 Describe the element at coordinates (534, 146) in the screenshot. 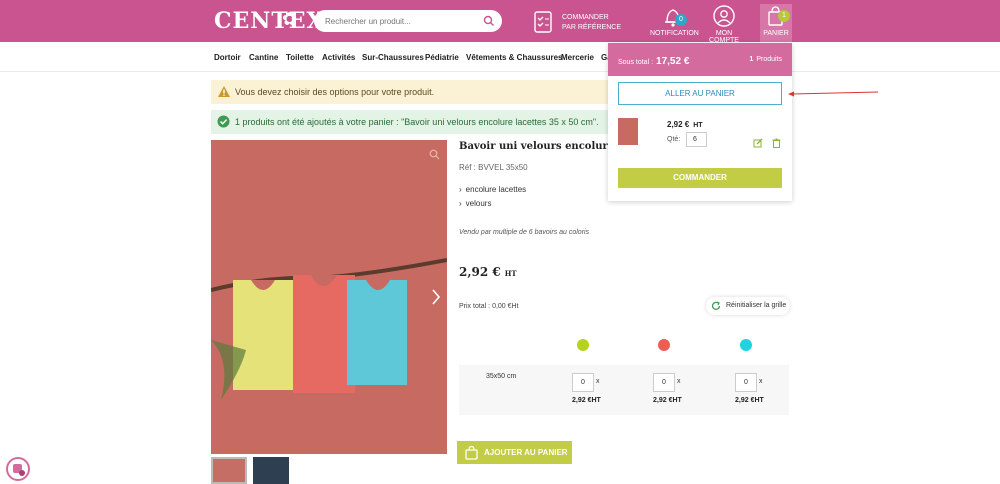

I see `product-title: Bavoir uni velours encolure lacettes` at that location.